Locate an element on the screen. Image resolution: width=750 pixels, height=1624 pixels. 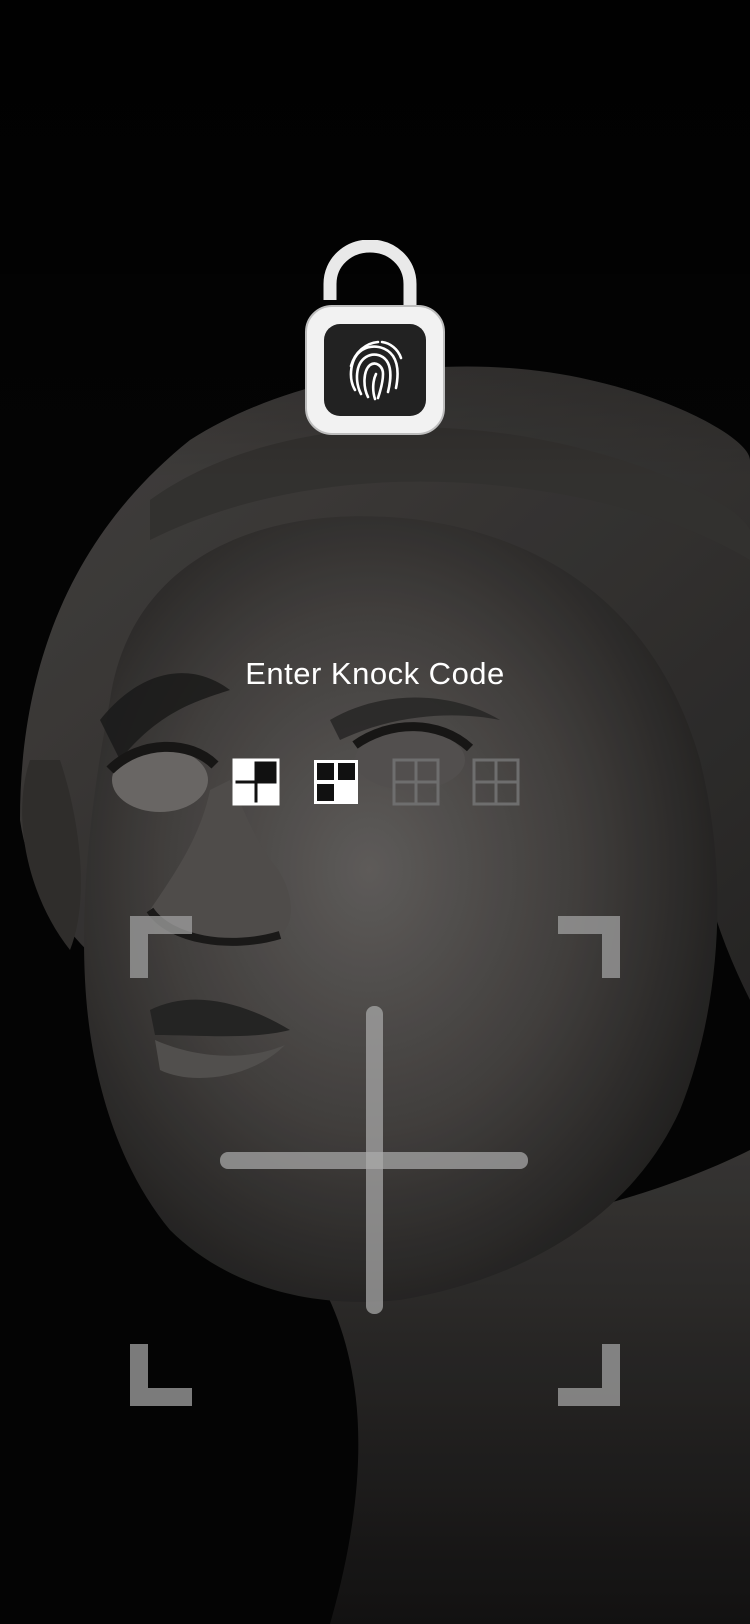
pad-corner-bottom-left is located at coordinates (161, 1375).